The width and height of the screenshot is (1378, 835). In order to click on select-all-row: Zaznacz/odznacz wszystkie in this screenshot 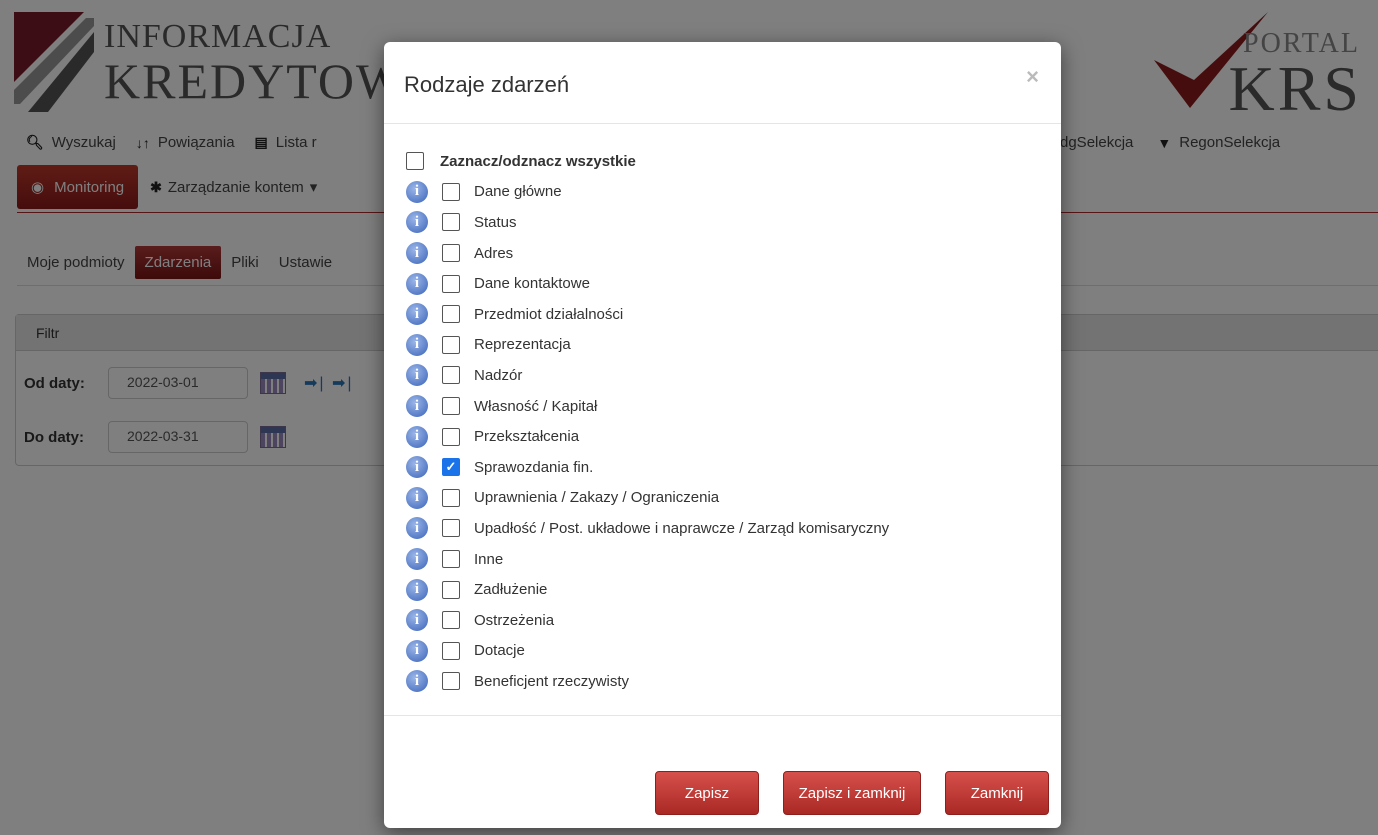, I will do `click(647, 161)`.